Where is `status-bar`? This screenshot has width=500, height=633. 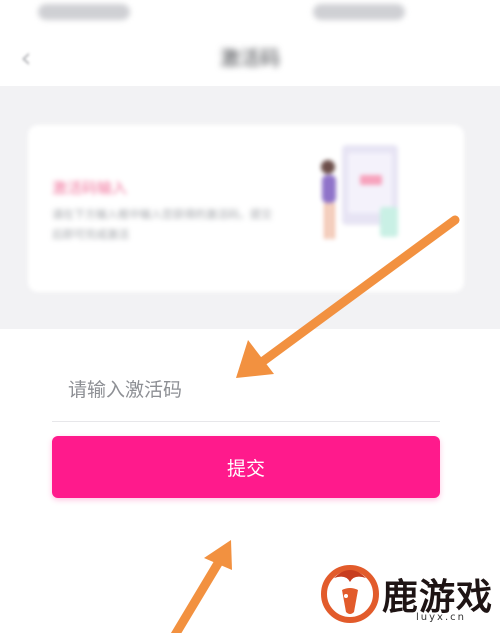
status-bar is located at coordinates (250, 15).